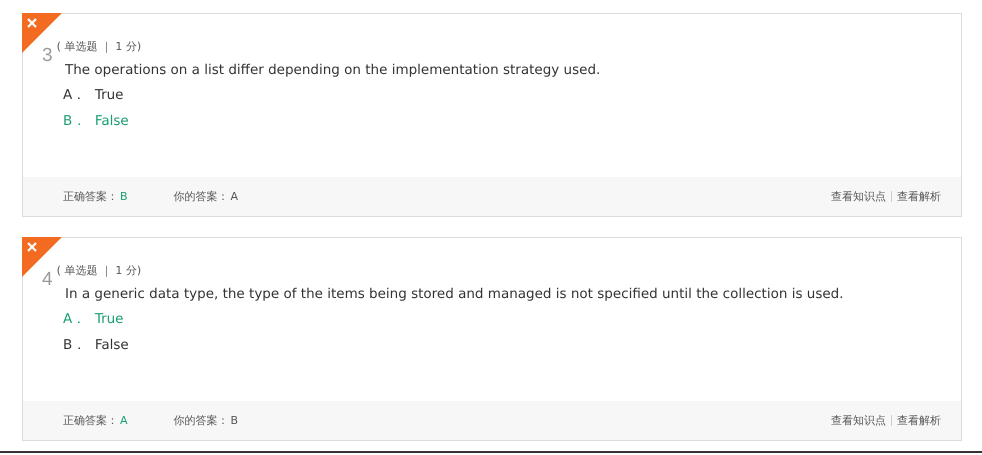 The image size is (982, 455). Describe the element at coordinates (47, 280) in the screenshot. I see `question-number: 4` at that location.